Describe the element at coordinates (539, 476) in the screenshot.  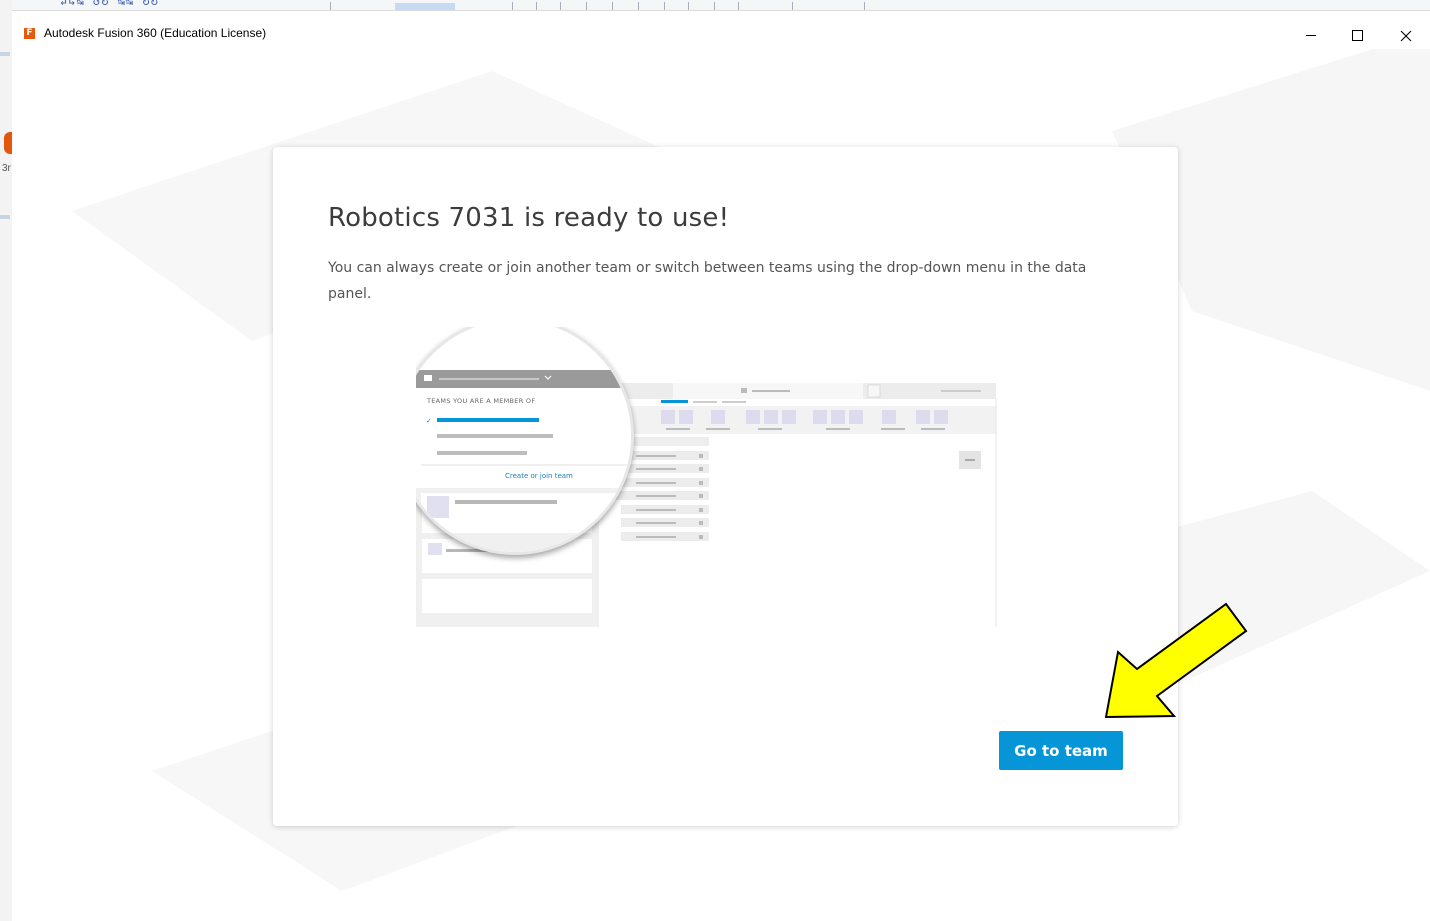
I see `create-or-join-team-link: Create or join team` at that location.